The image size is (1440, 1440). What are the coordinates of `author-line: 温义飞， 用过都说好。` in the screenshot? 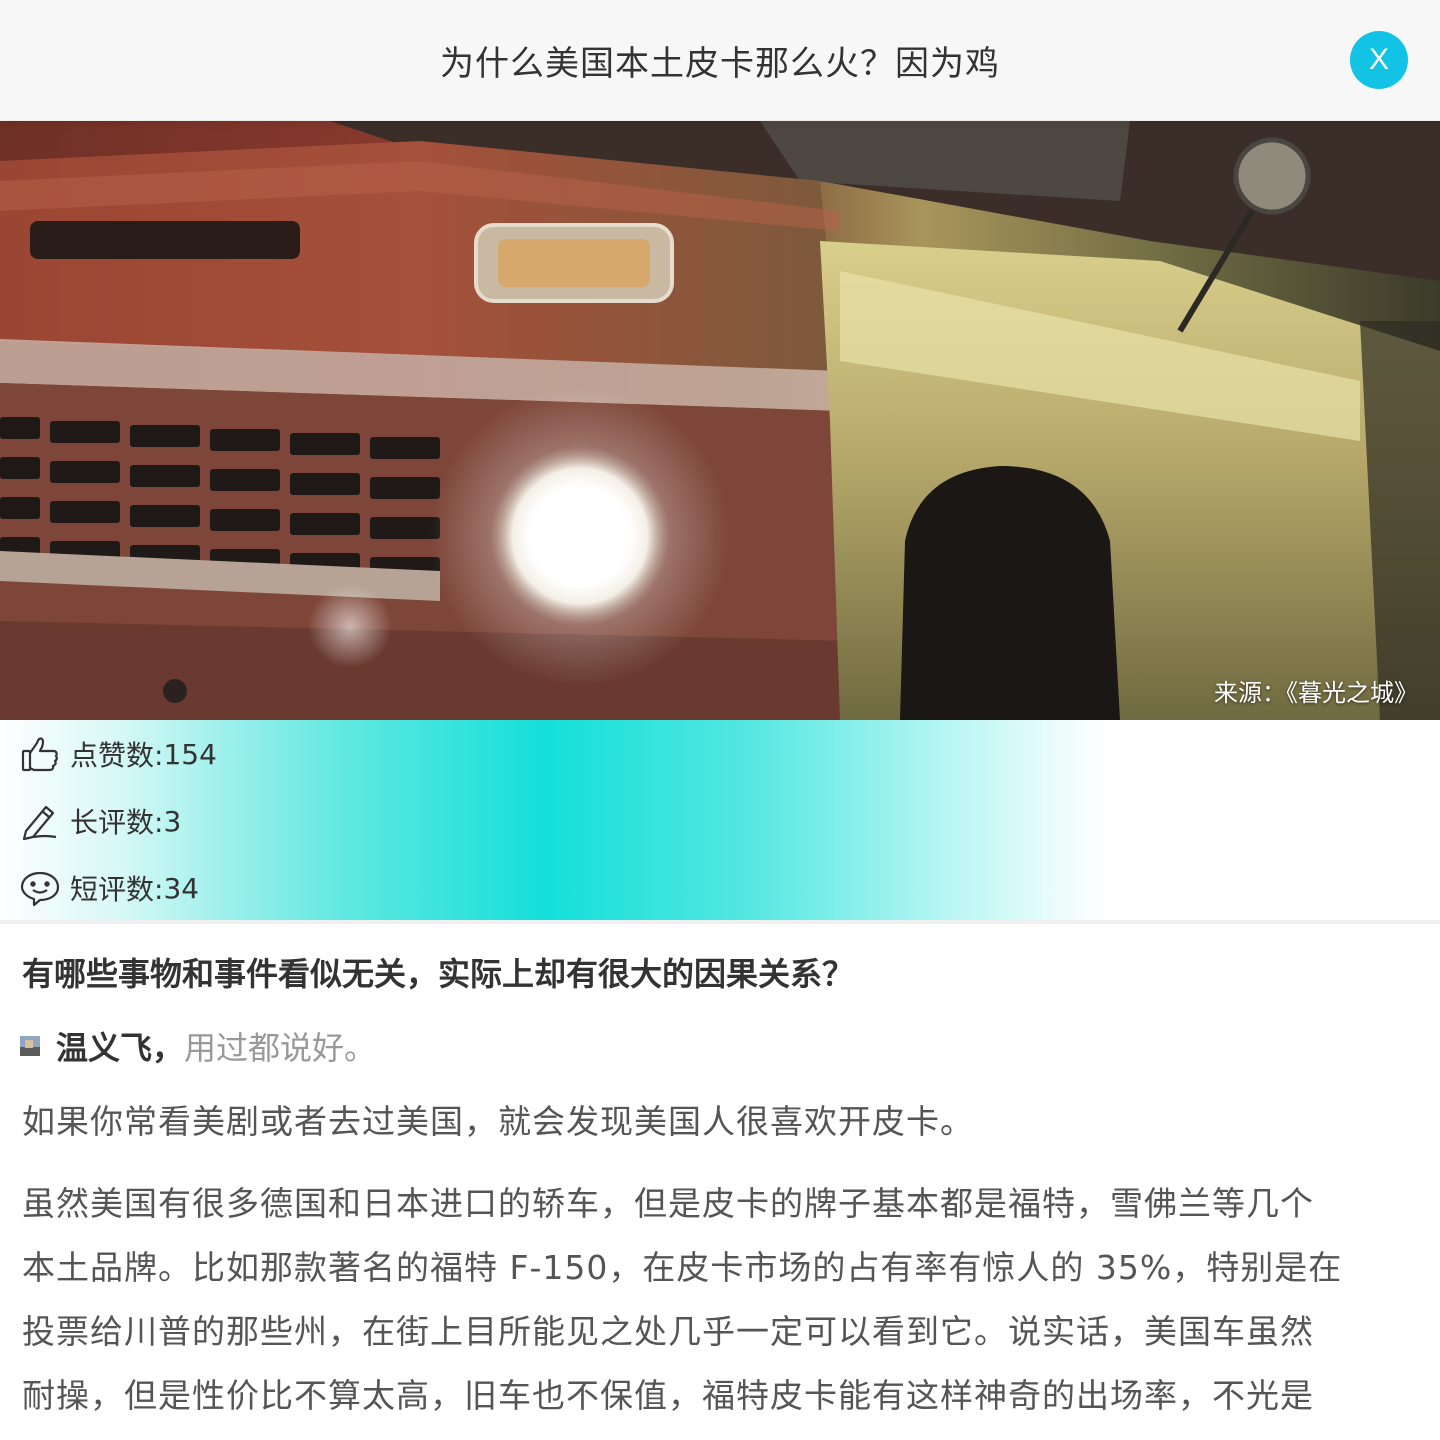 It's located at (198, 1046).